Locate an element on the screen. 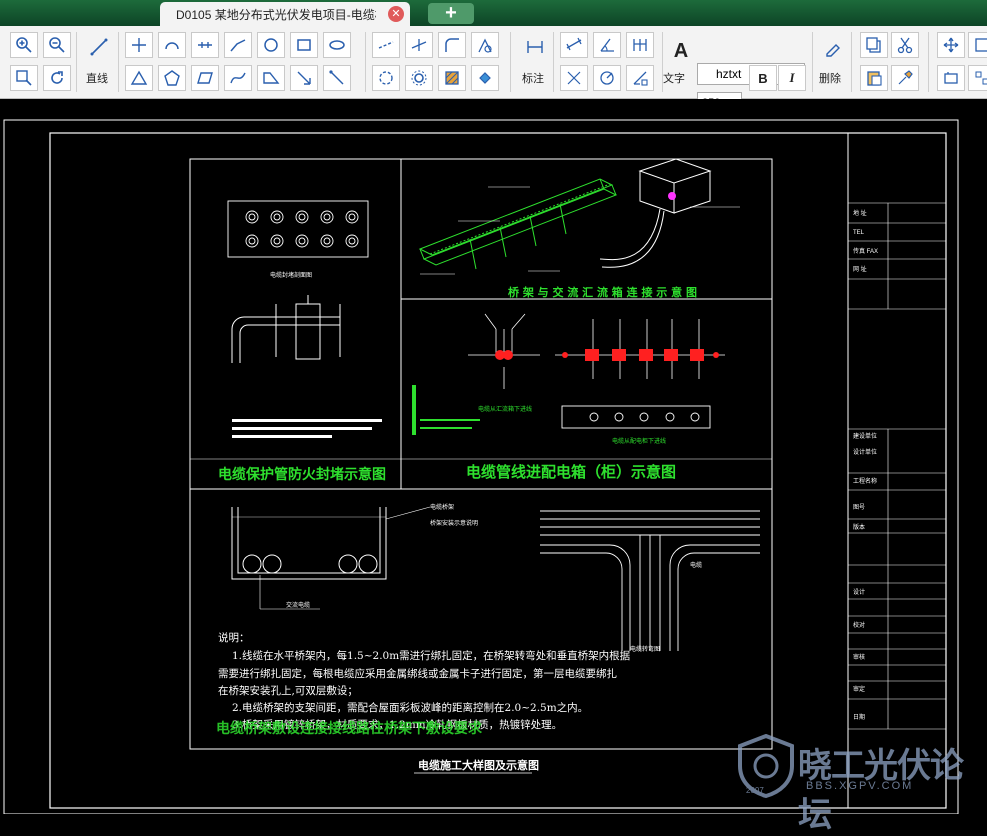 The image size is (987, 836). sub-caption-right: 电缆从配电柜下进线 is located at coordinates (639, 441).